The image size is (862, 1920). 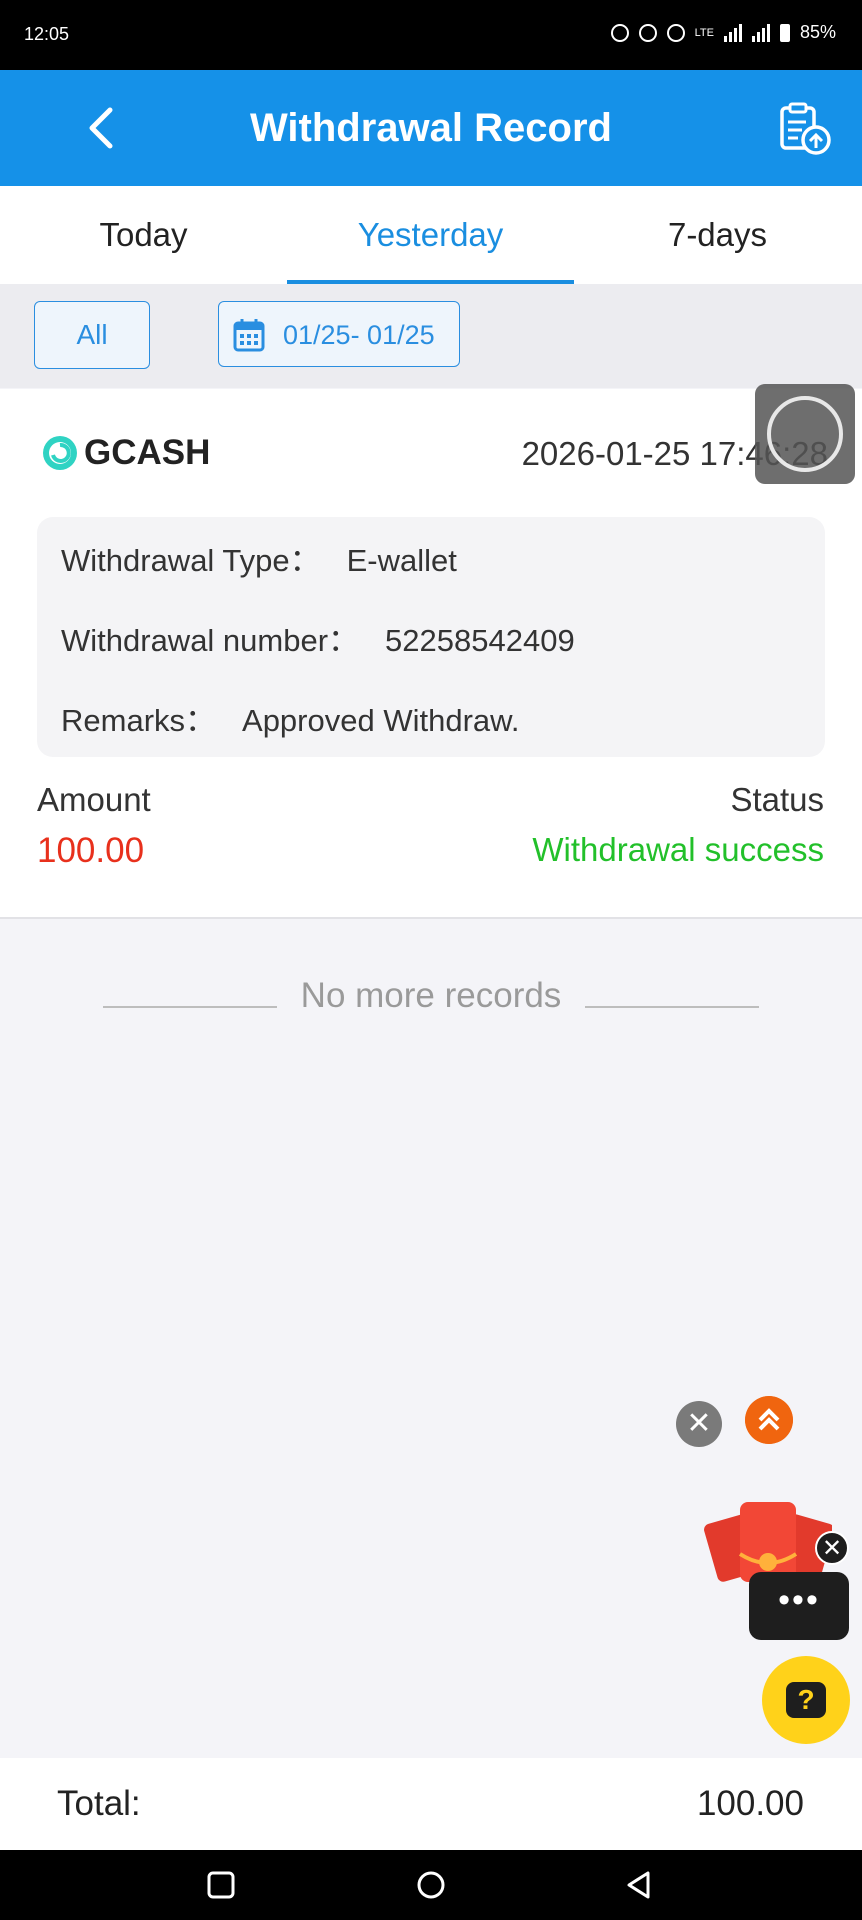 What do you see at coordinates (619, 32) in the screenshot?
I see `sync-icon` at bounding box center [619, 32].